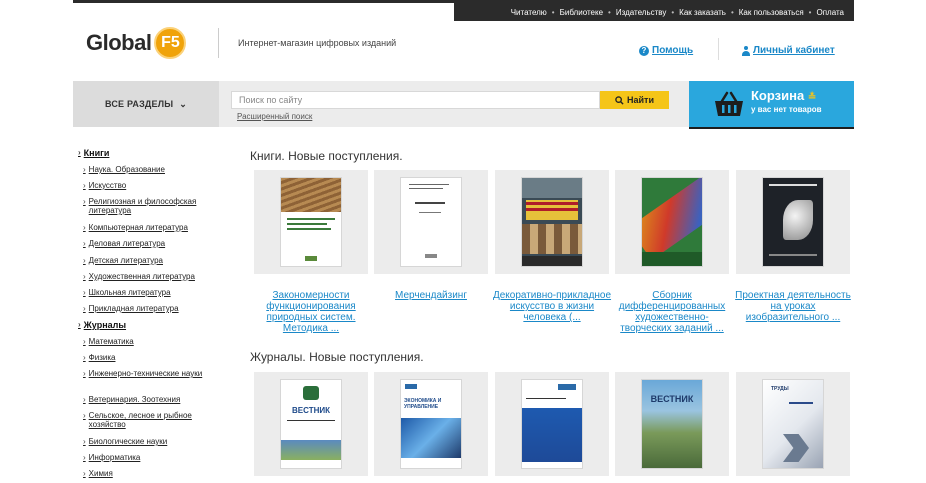  Describe the element at coordinates (102, 325) in the screenshot. I see `sidebar-category-journals: › Журналы` at that location.